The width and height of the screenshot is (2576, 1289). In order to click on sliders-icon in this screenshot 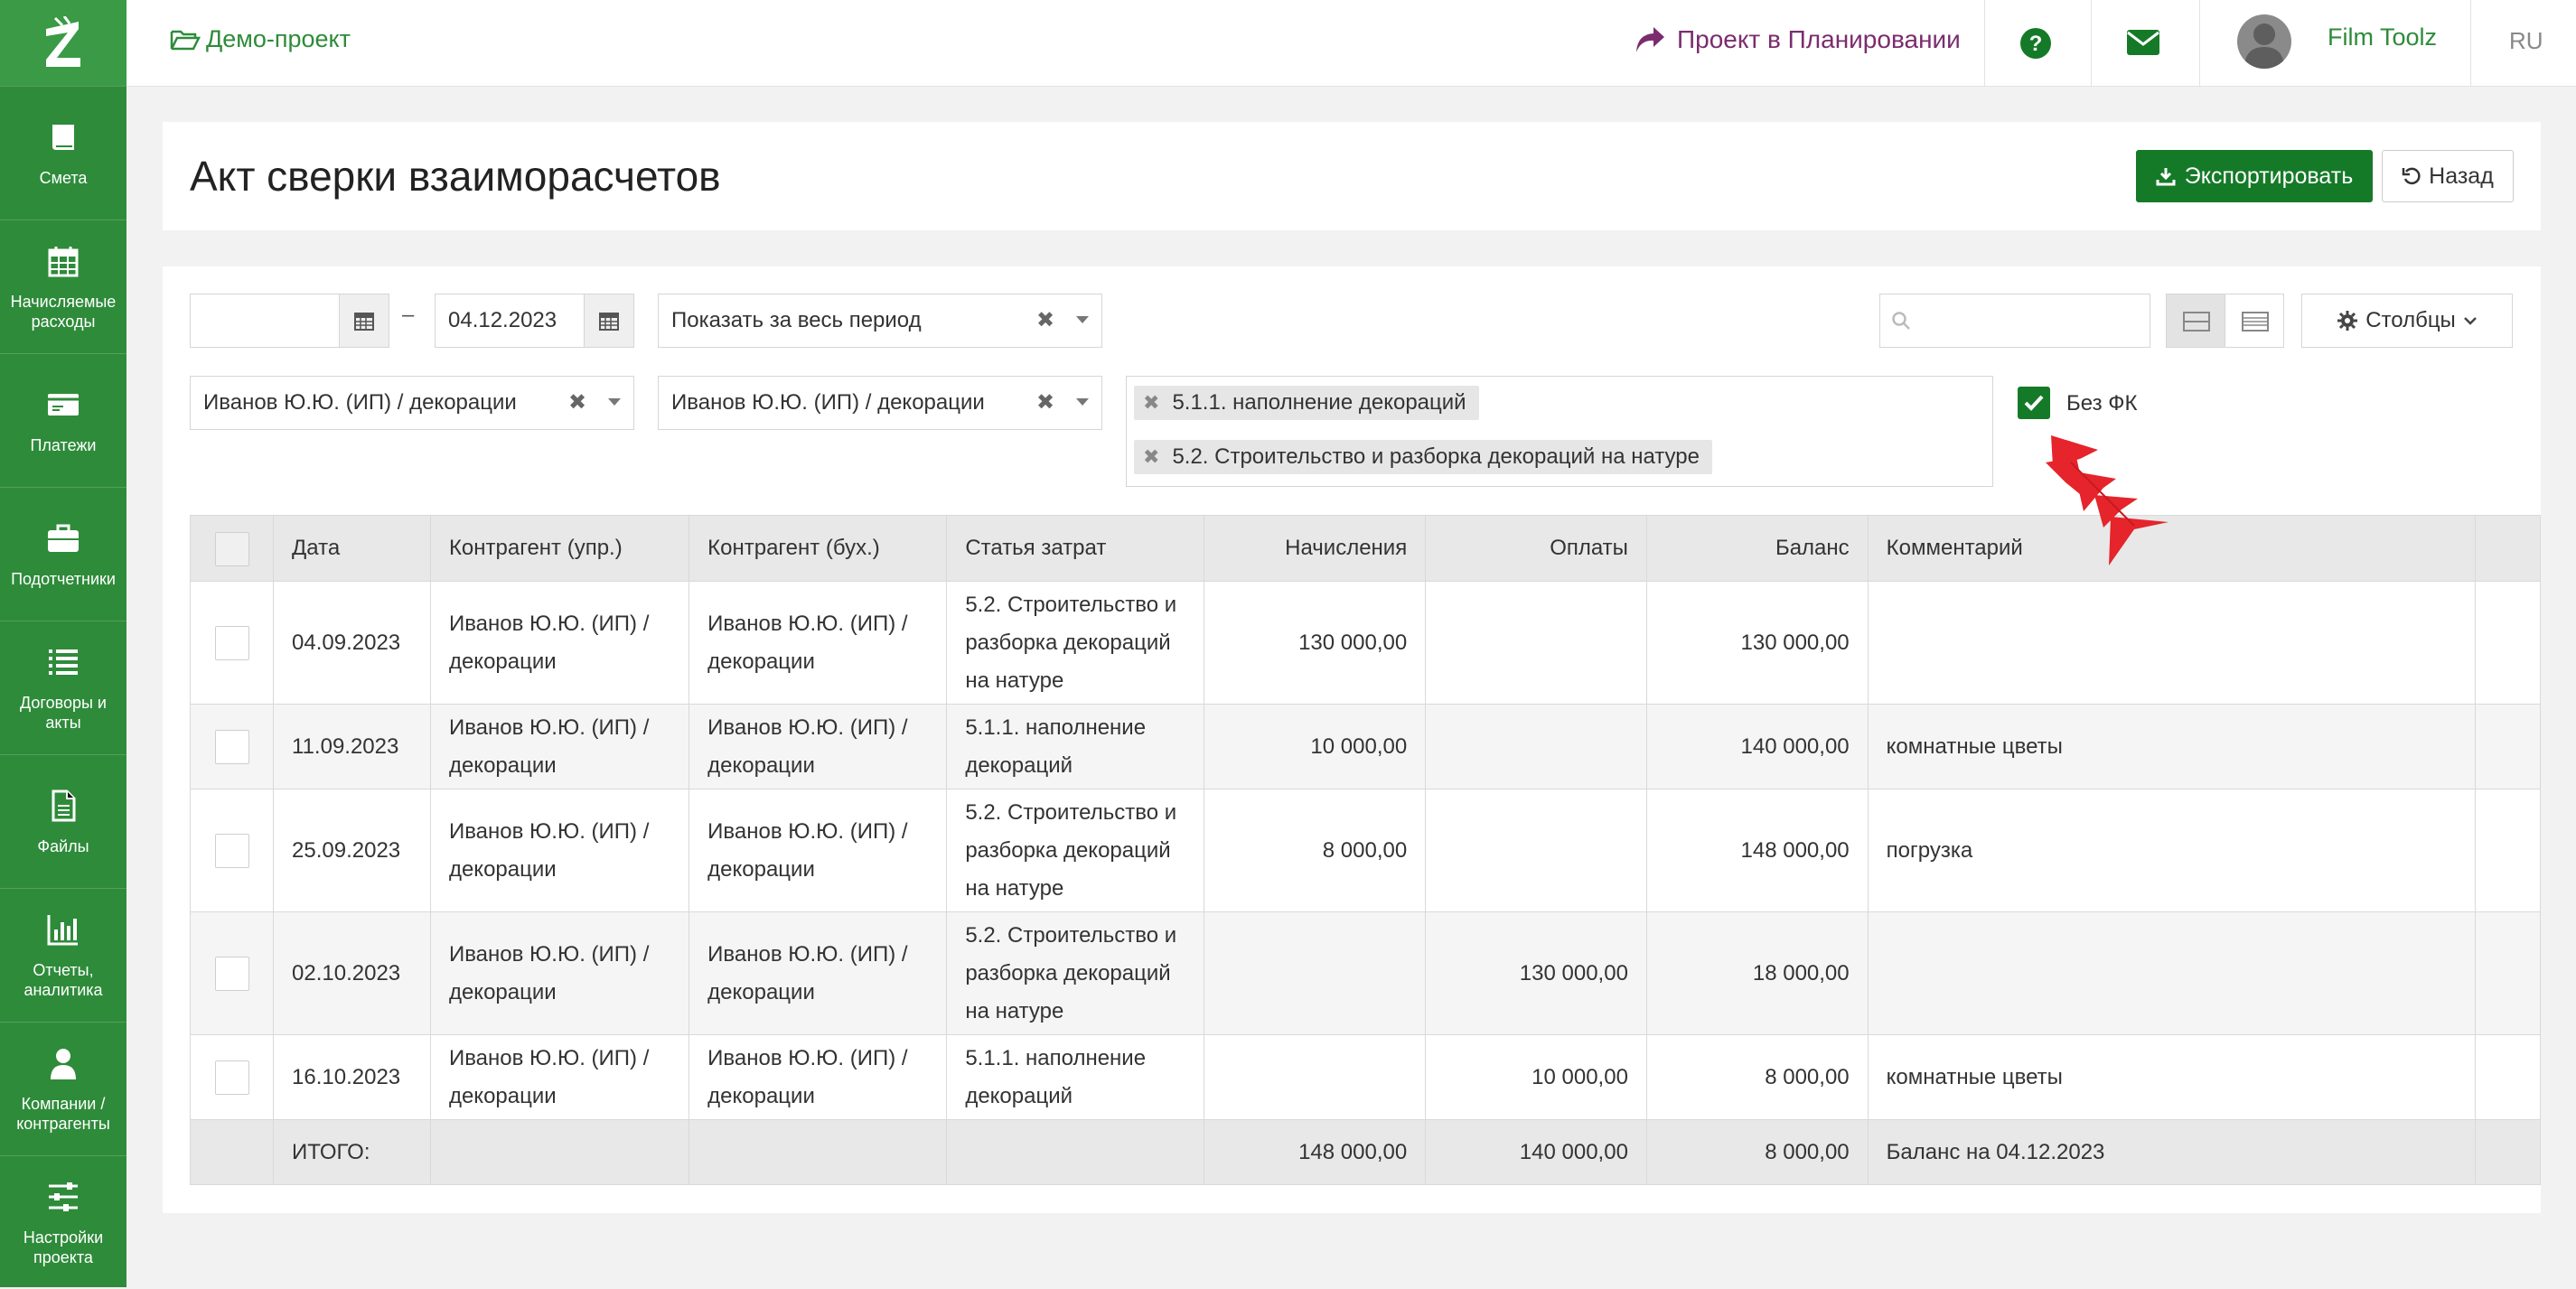, I will do `click(63, 1196)`.